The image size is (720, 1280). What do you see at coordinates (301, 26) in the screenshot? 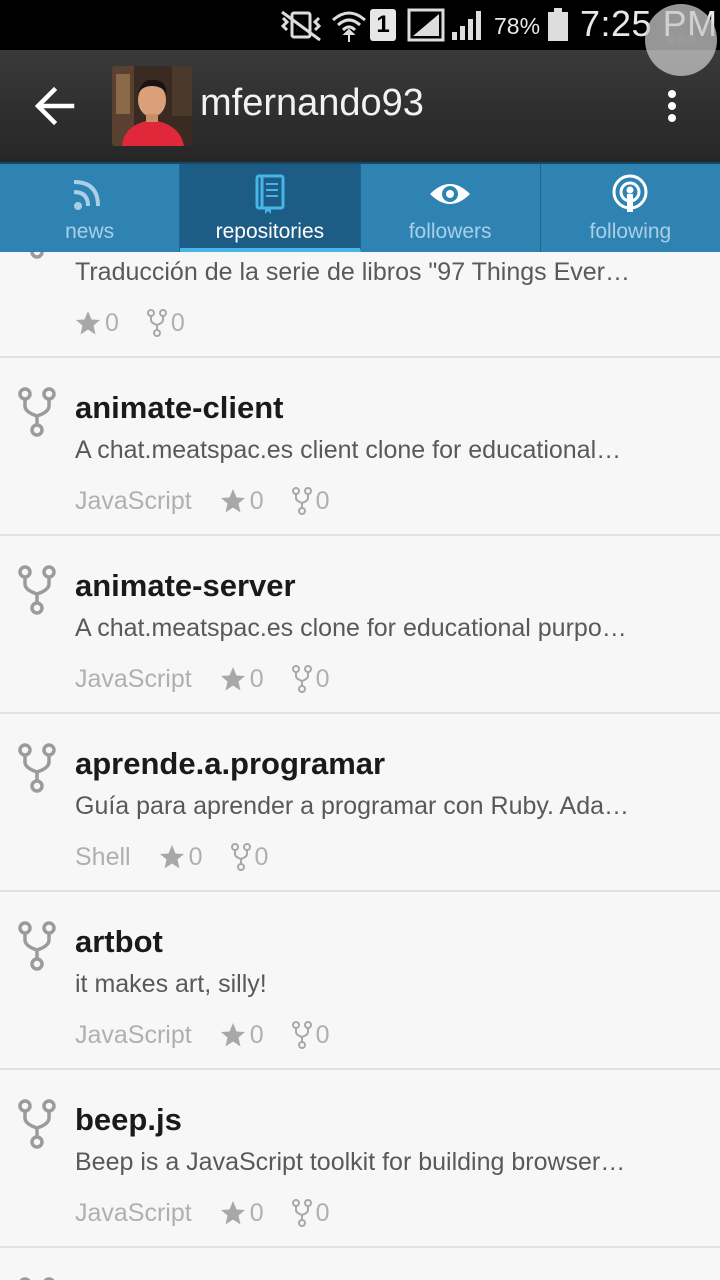
I see `mute-vibrate-icon` at bounding box center [301, 26].